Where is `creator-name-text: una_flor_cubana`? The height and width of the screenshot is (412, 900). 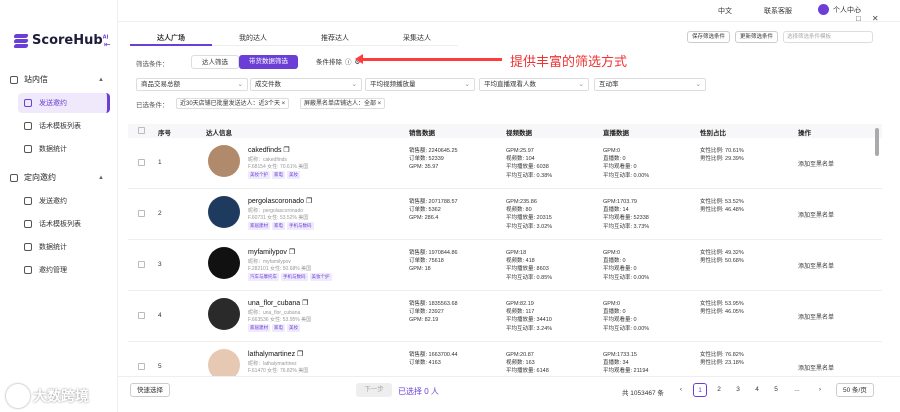
creator-name-text: una_flor_cubana is located at coordinates (274, 303).